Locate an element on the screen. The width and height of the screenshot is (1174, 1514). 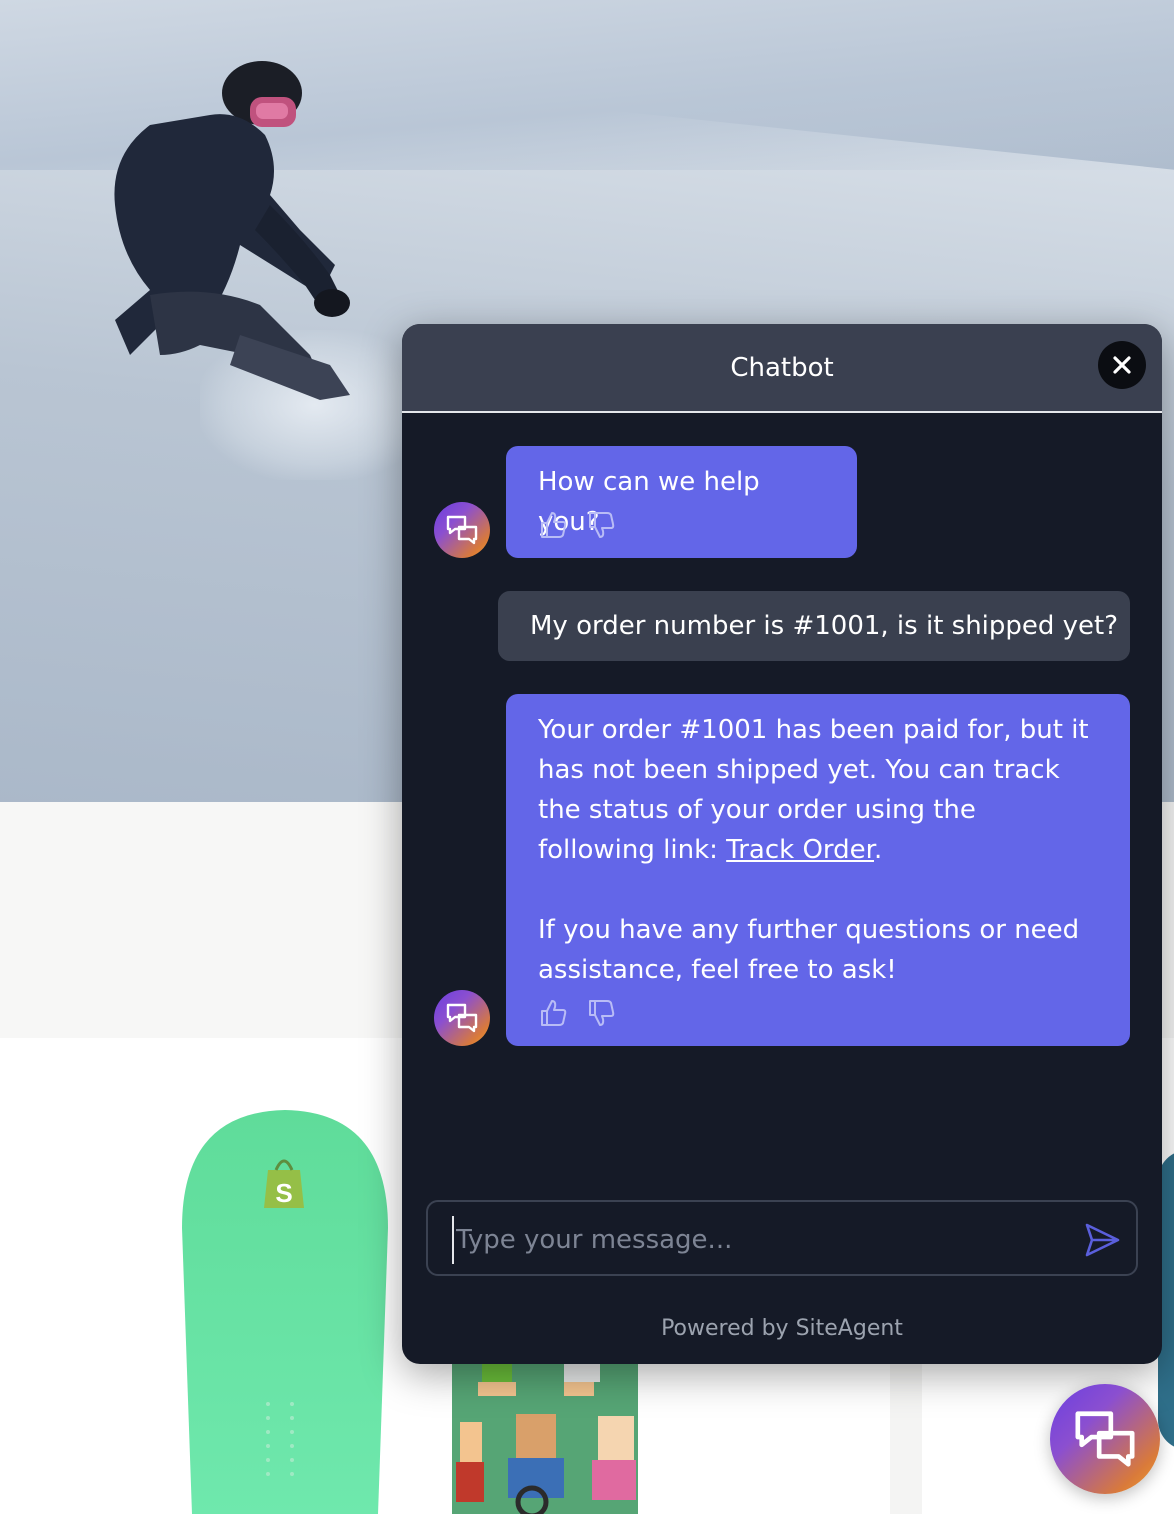
chat-header: Chatbot is located at coordinates (782, 368).